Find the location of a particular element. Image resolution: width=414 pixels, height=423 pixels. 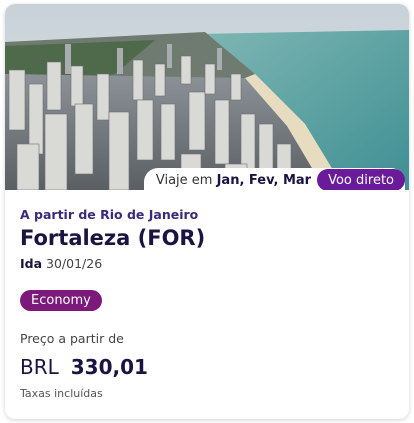

departure-label: Ida is located at coordinates (31, 263).